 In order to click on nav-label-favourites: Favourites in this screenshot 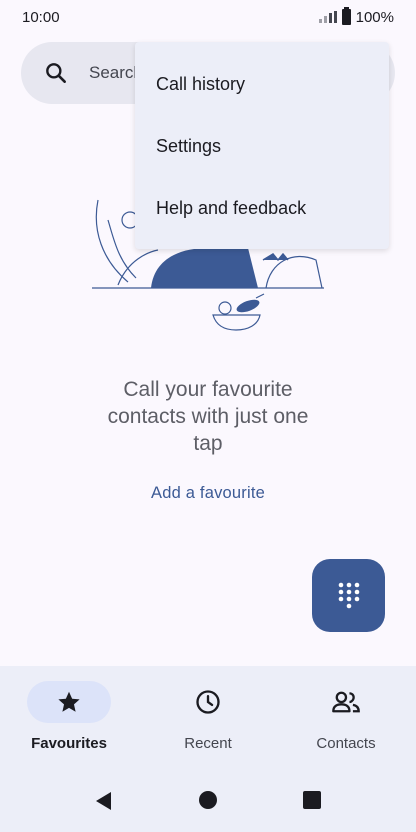, I will do `click(69, 743)`.